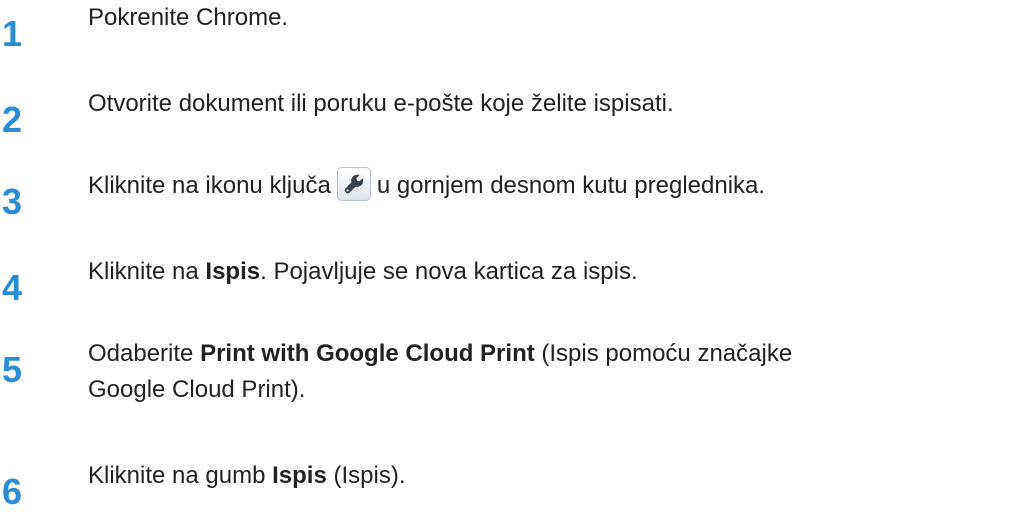 Image resolution: width=1029 pixels, height=512 pixels. What do you see at coordinates (12, 201) in the screenshot?
I see `step-number: 3` at bounding box center [12, 201].